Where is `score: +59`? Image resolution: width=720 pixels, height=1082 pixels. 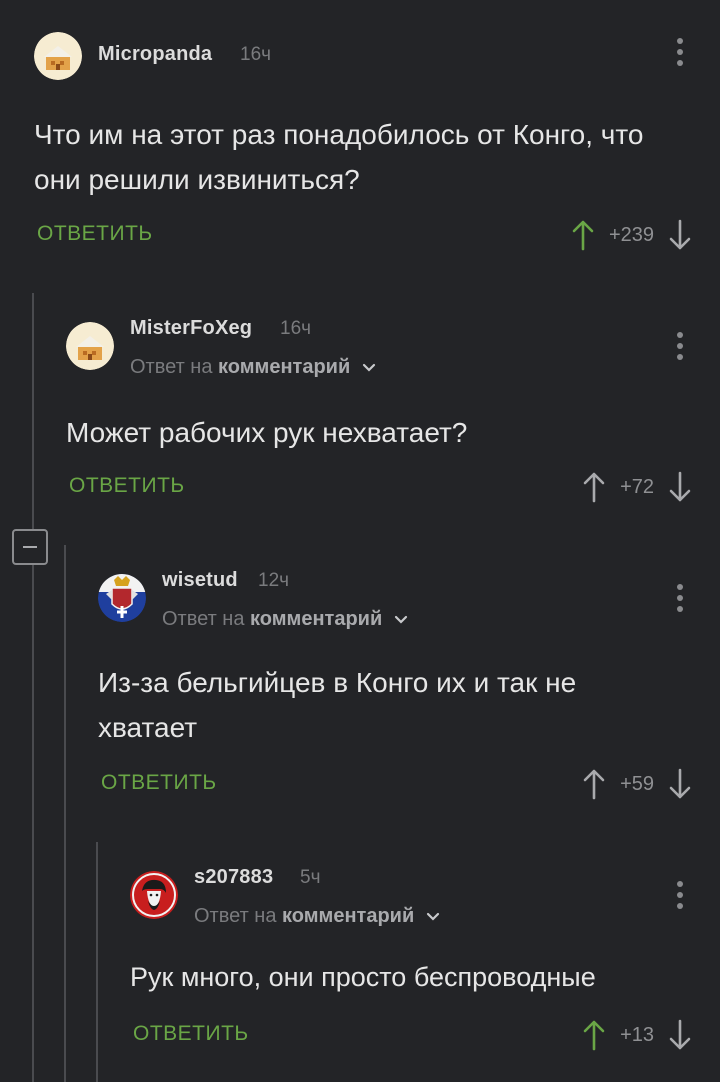 score: +59 is located at coordinates (637, 783).